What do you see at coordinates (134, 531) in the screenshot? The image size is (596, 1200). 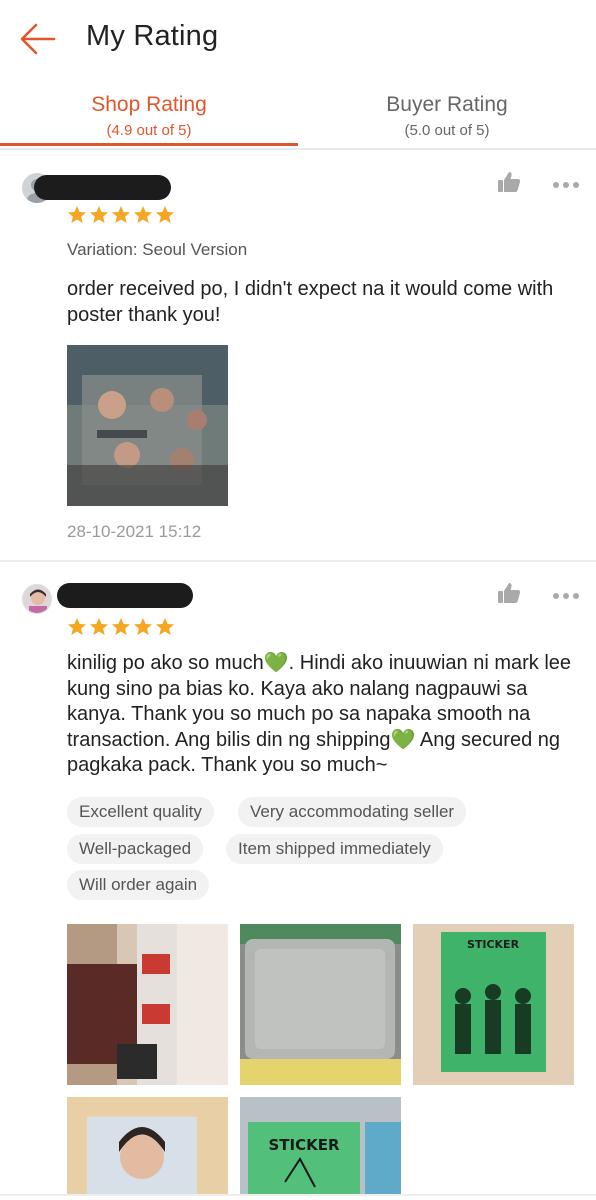 I see `review-timestamp: 28-10-2021 15:12` at bounding box center [134, 531].